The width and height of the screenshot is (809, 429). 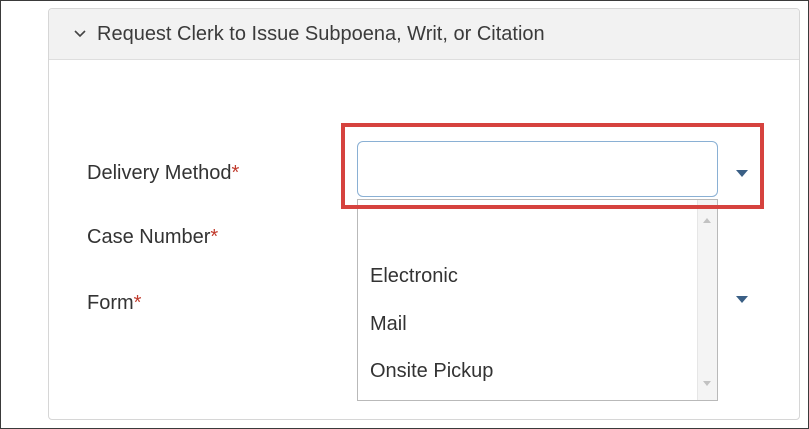 I want to click on form-caret-icon, so click(x=742, y=299).